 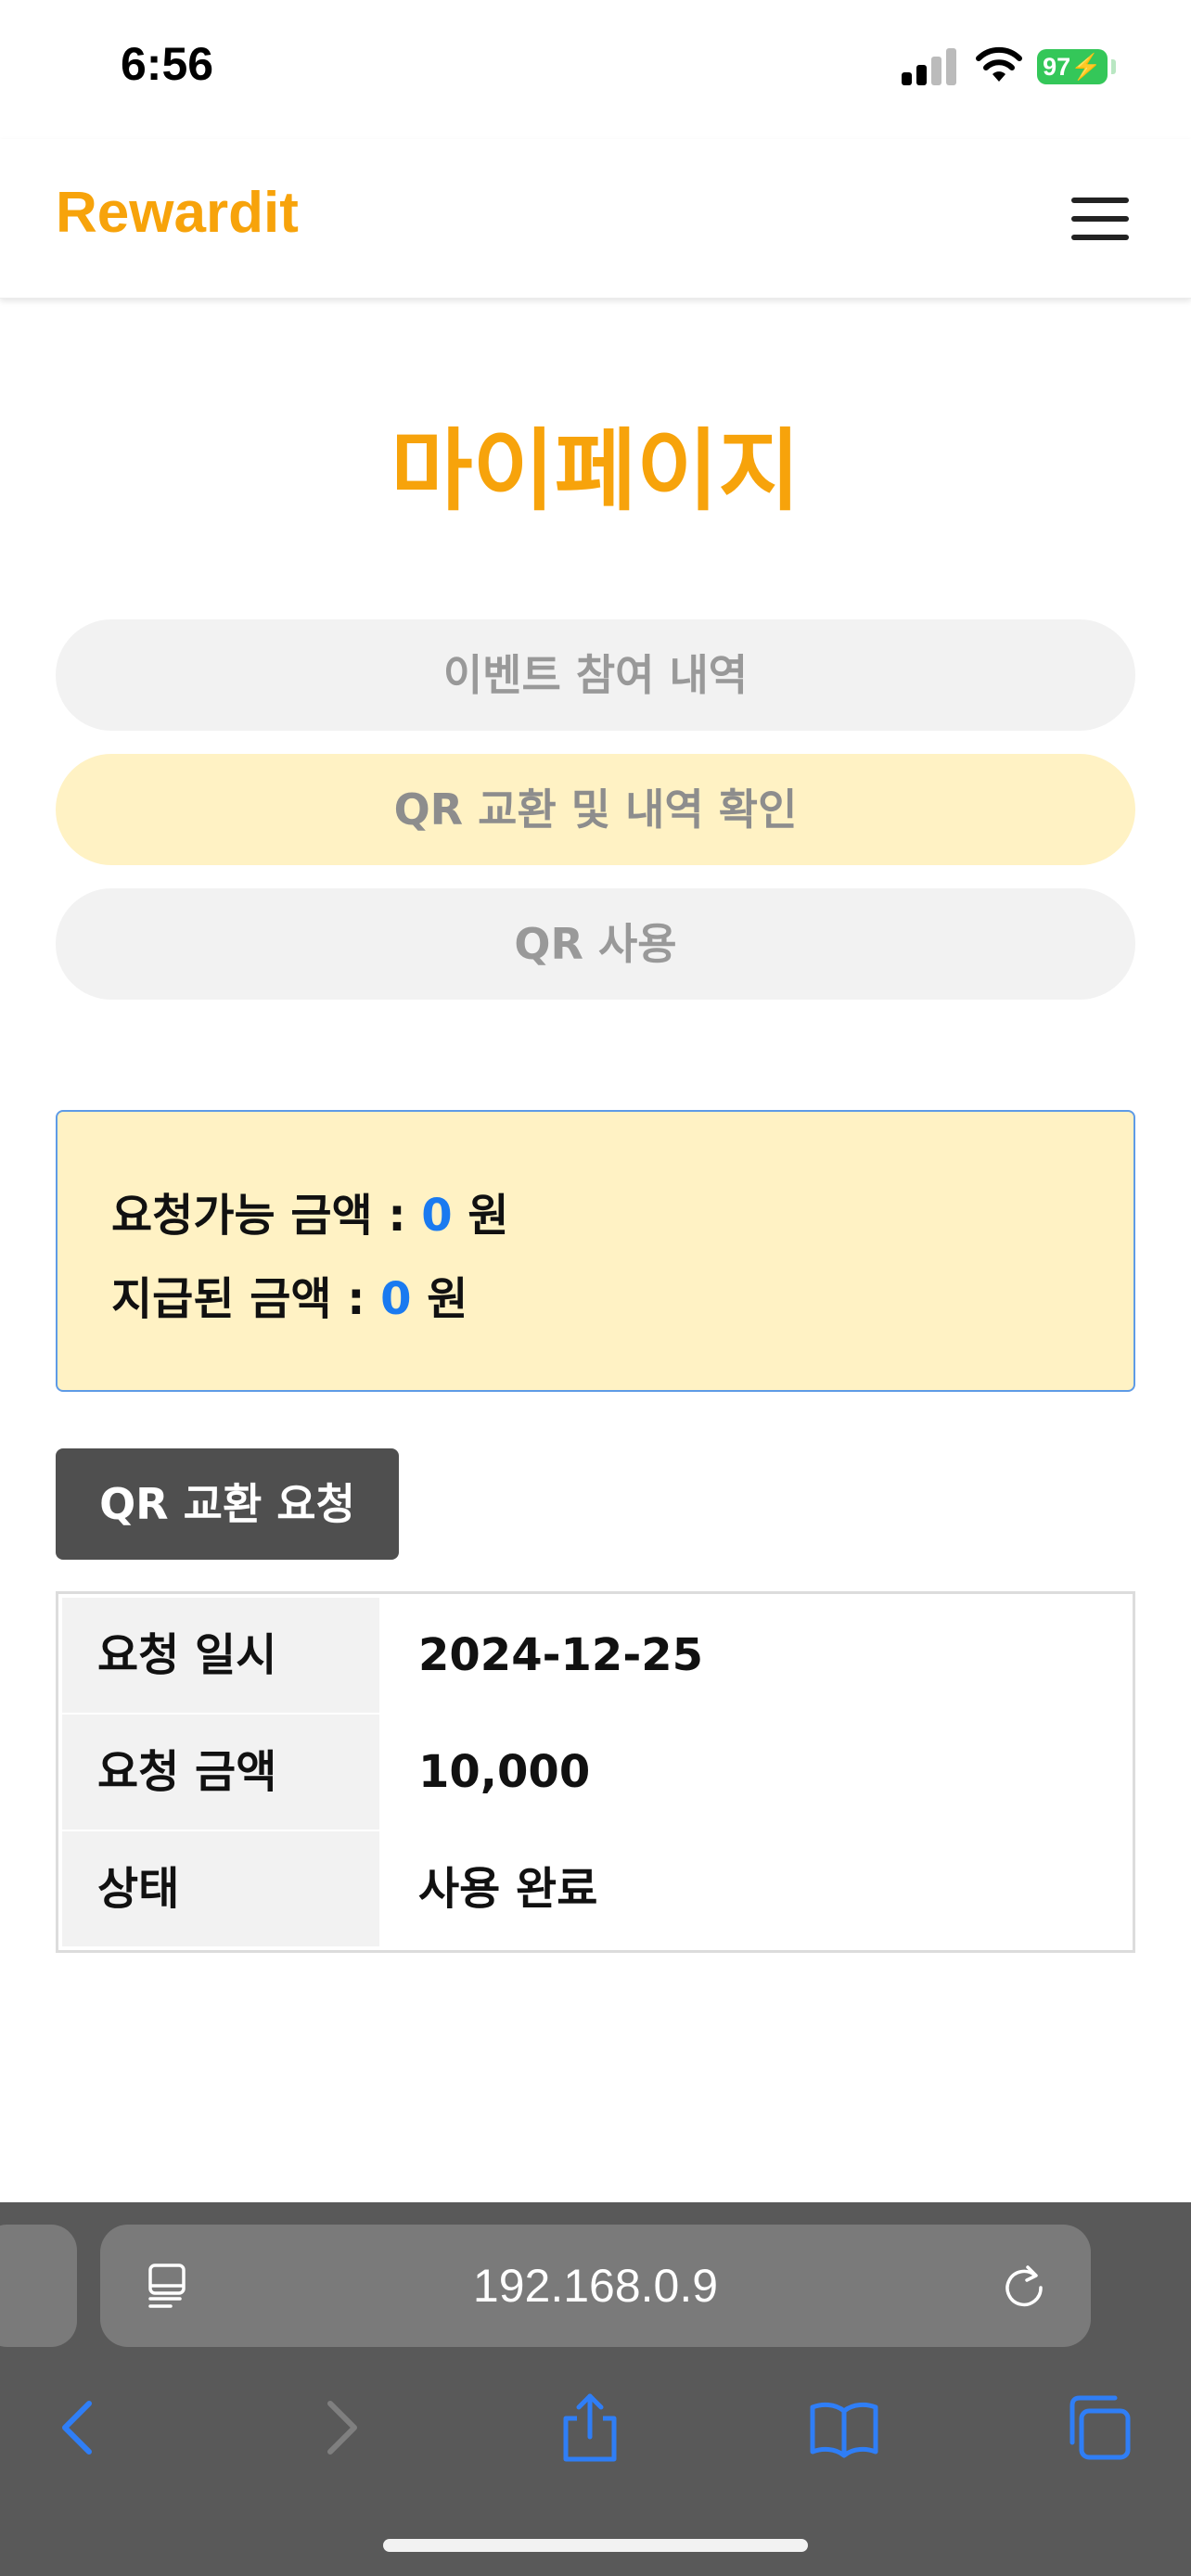 What do you see at coordinates (929, 66) in the screenshot?
I see `cellular-signal-icon` at bounding box center [929, 66].